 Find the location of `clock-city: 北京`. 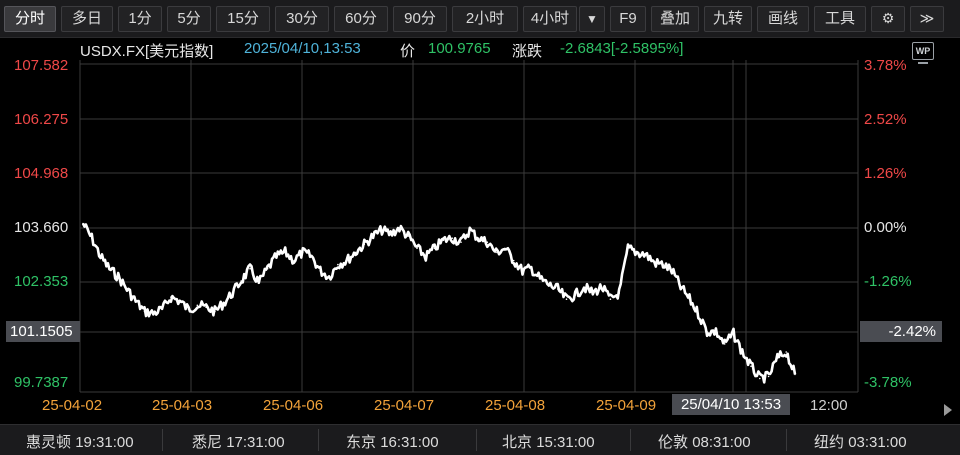

clock-city: 北京 is located at coordinates (517, 442).